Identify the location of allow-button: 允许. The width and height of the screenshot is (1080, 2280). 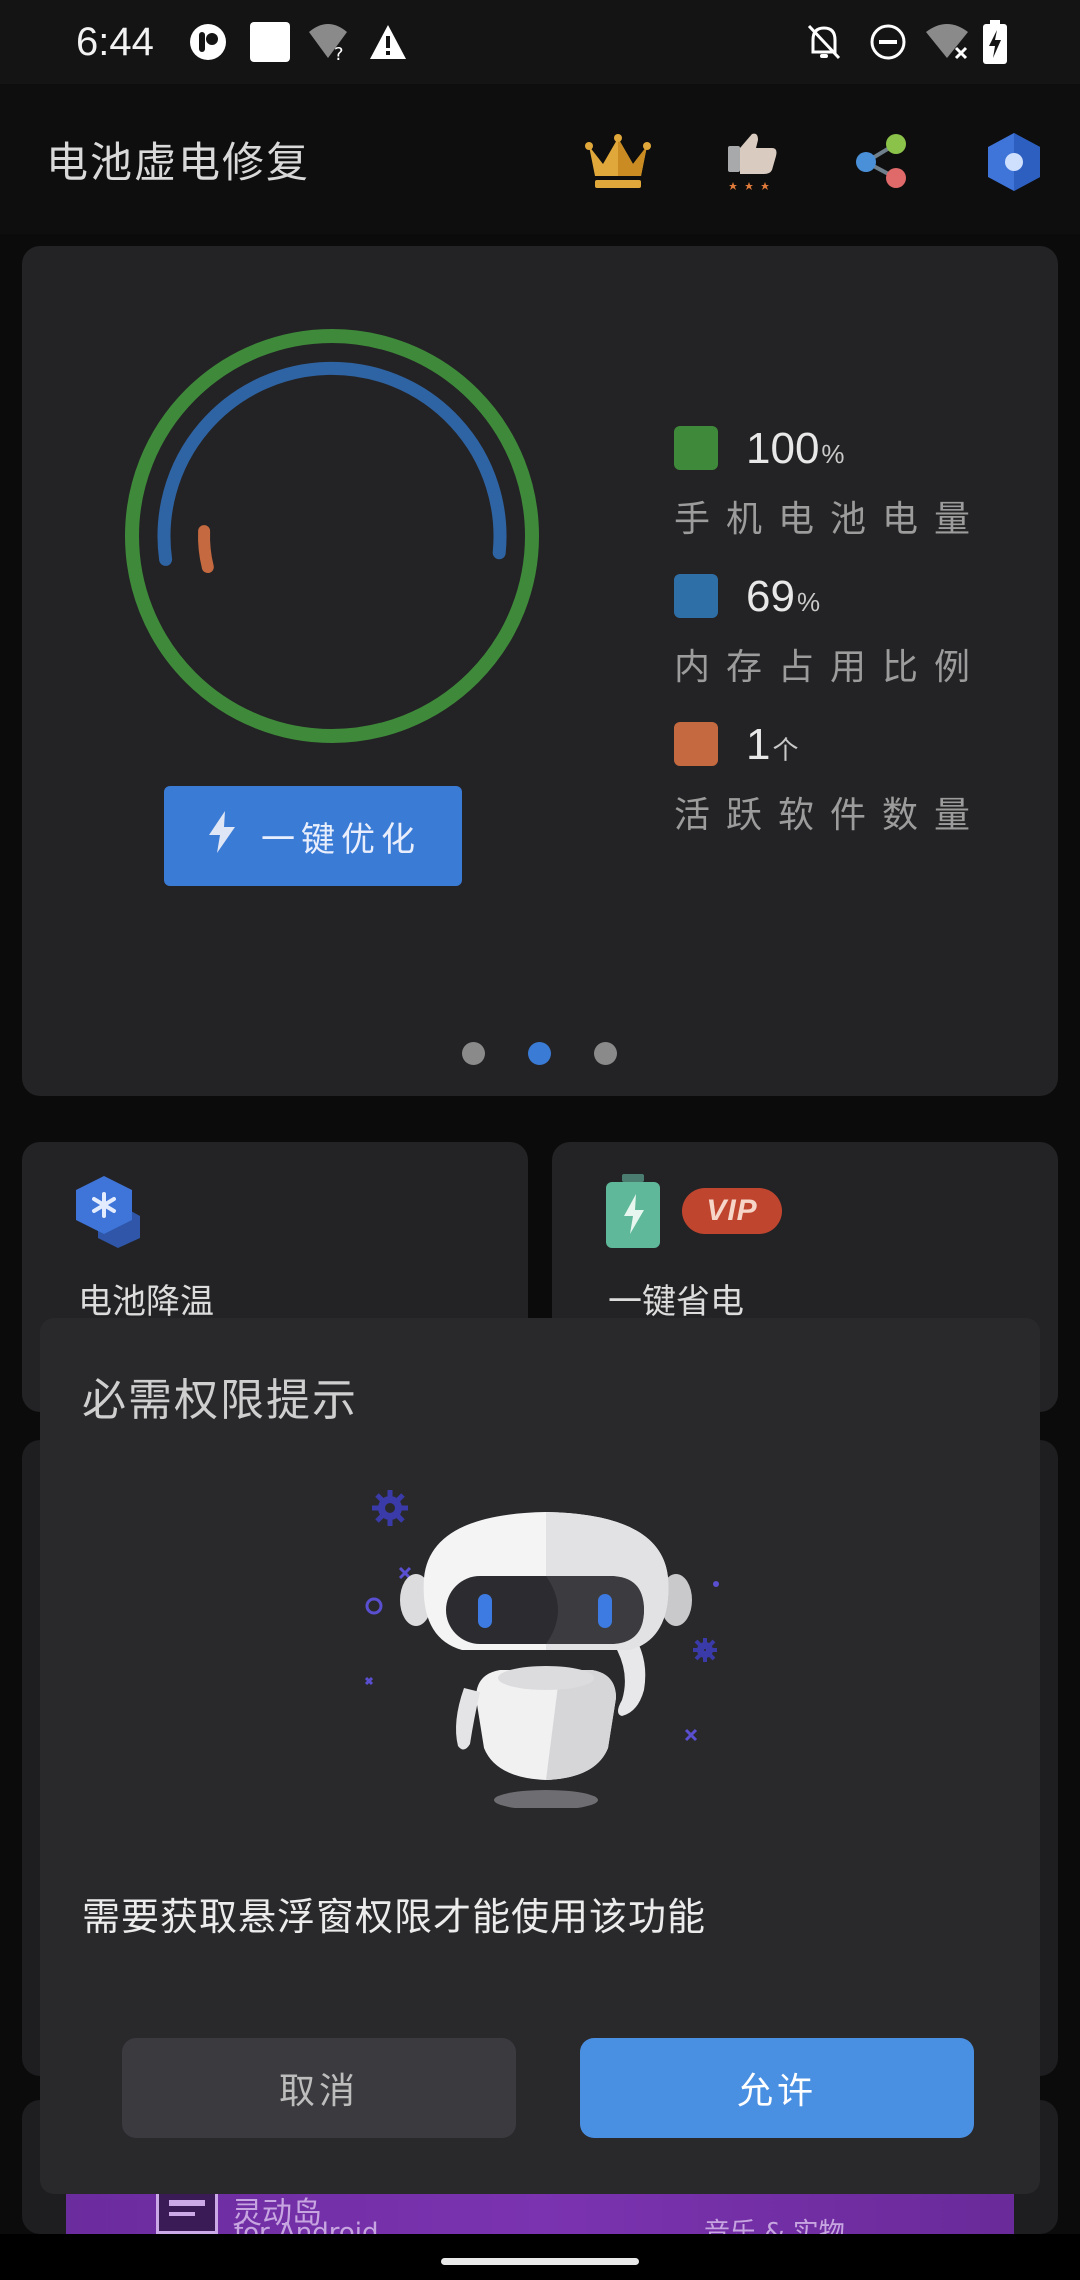
(777, 2088).